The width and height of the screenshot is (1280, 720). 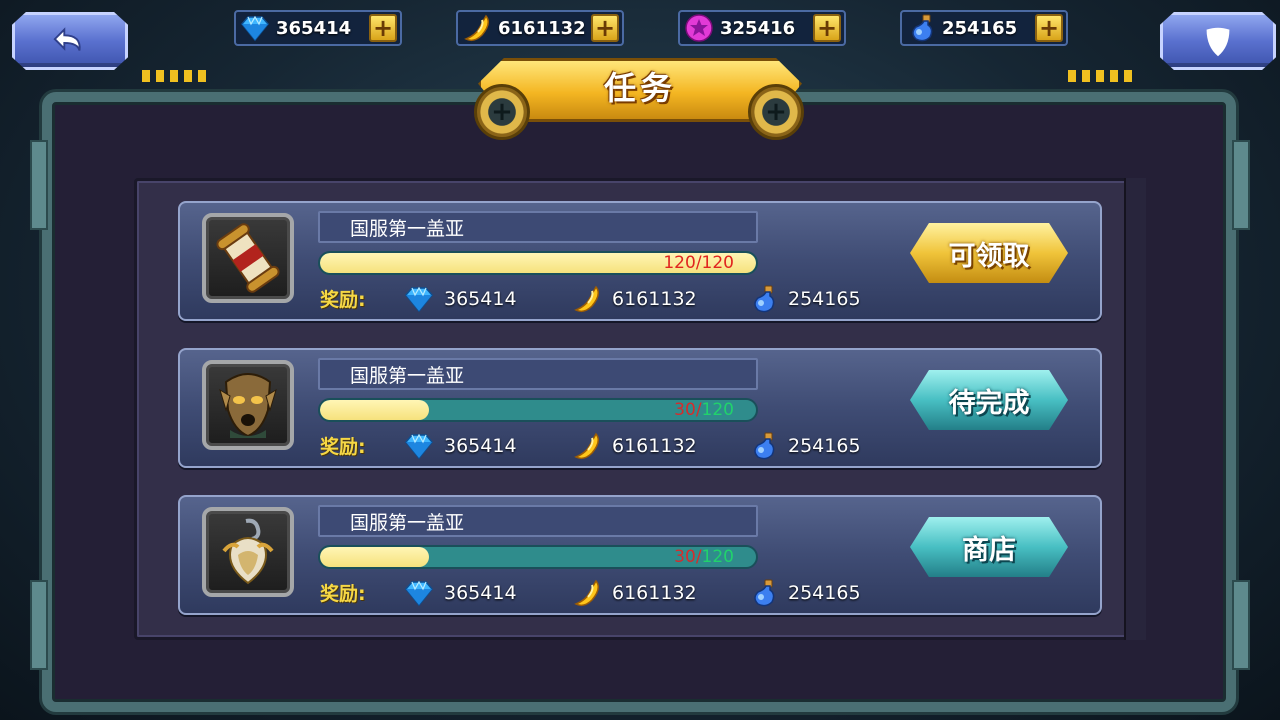 What do you see at coordinates (67, 39) in the screenshot?
I see `back-arrow-icon` at bounding box center [67, 39].